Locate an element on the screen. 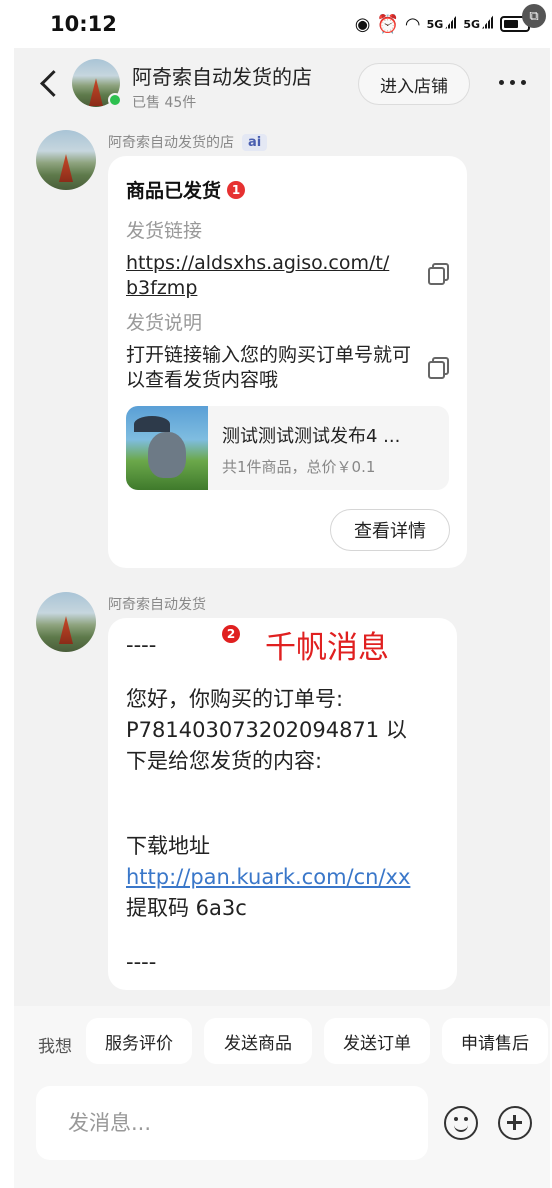  copy-note-icon is located at coordinates (438, 368).